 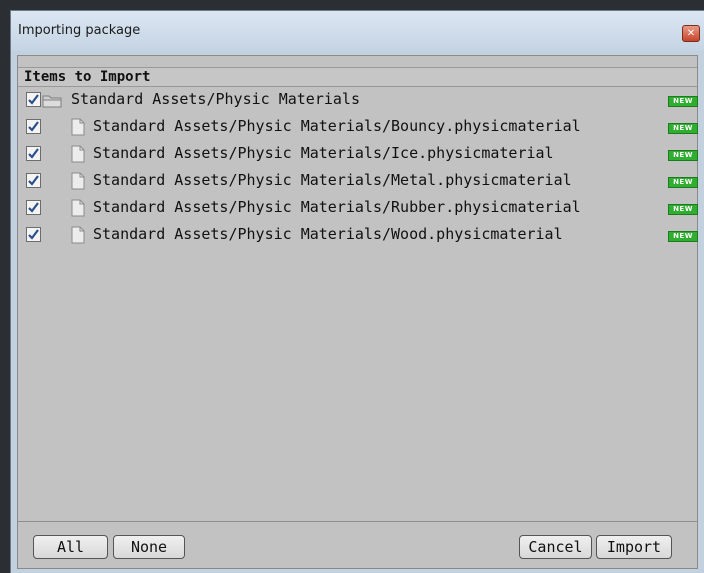 I want to click on import-button: Import, so click(x=634, y=547).